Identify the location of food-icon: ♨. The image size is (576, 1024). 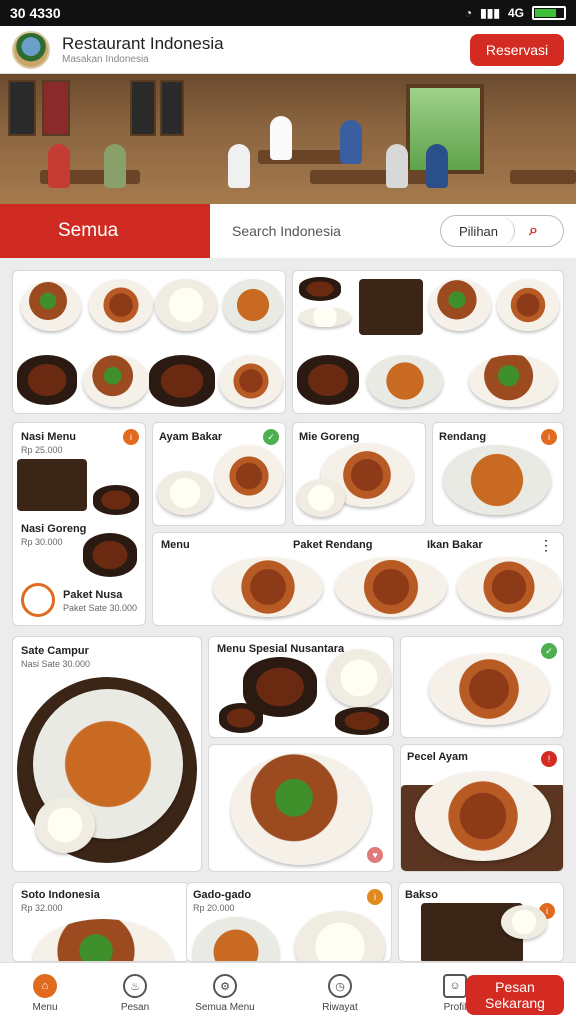
(135, 986).